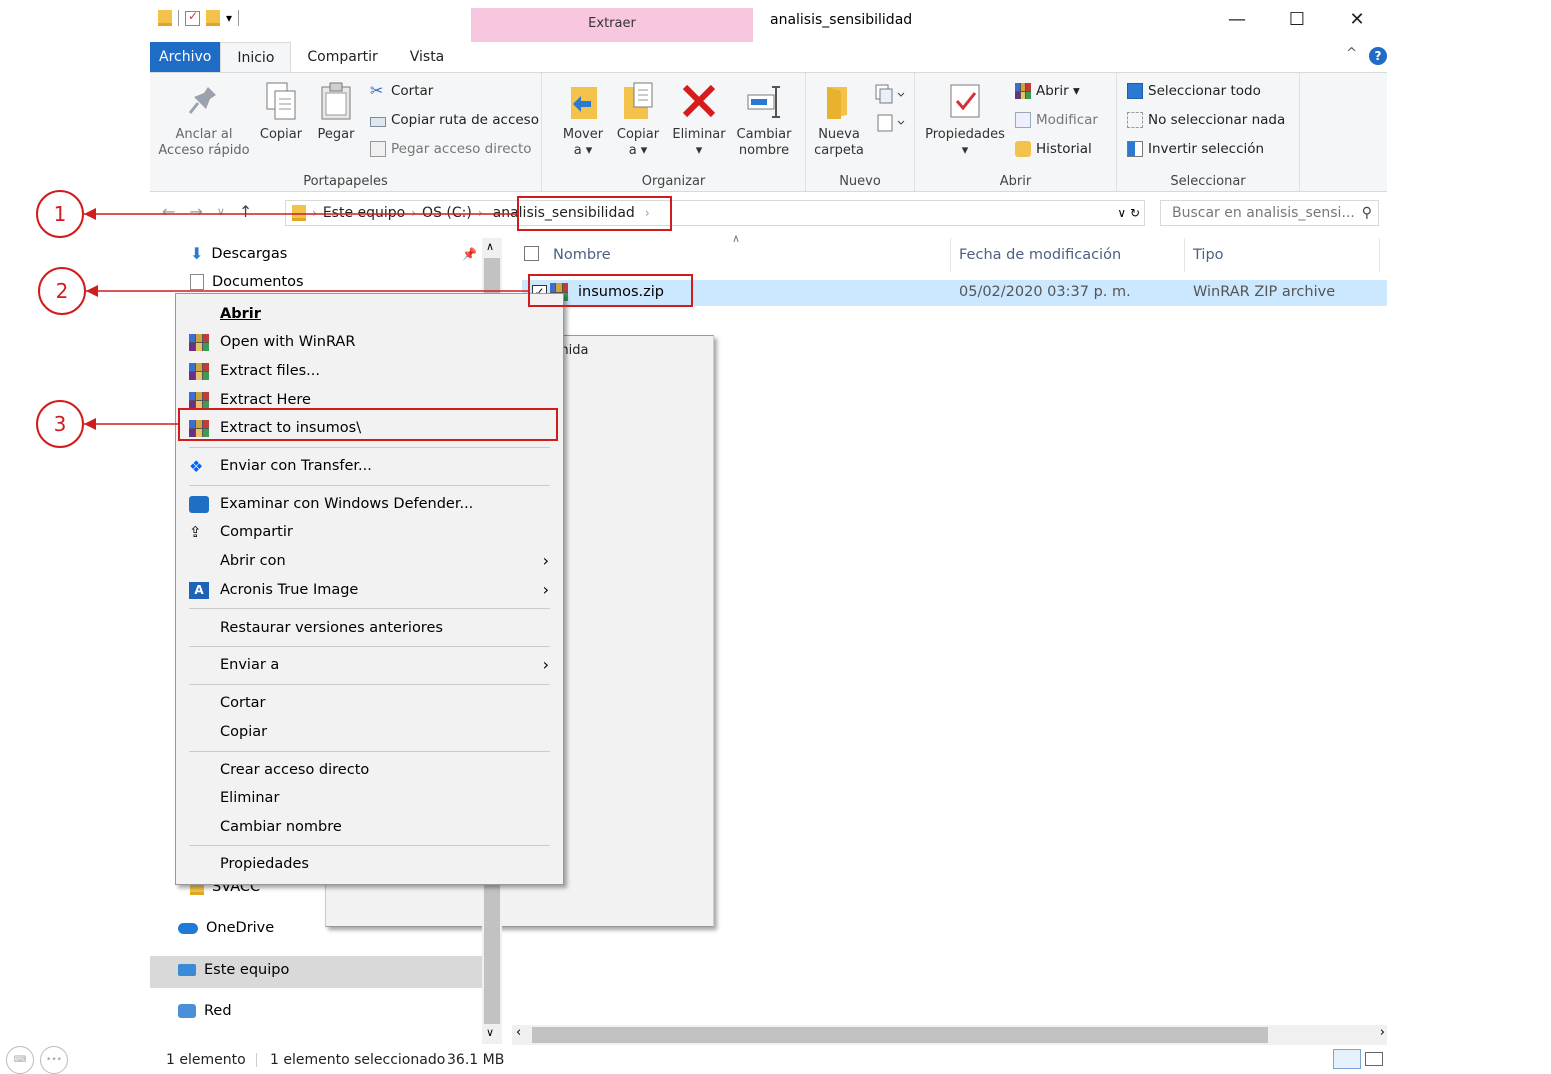  What do you see at coordinates (20, 1060) in the screenshot?
I see `keyboard-icon: ⌨` at bounding box center [20, 1060].